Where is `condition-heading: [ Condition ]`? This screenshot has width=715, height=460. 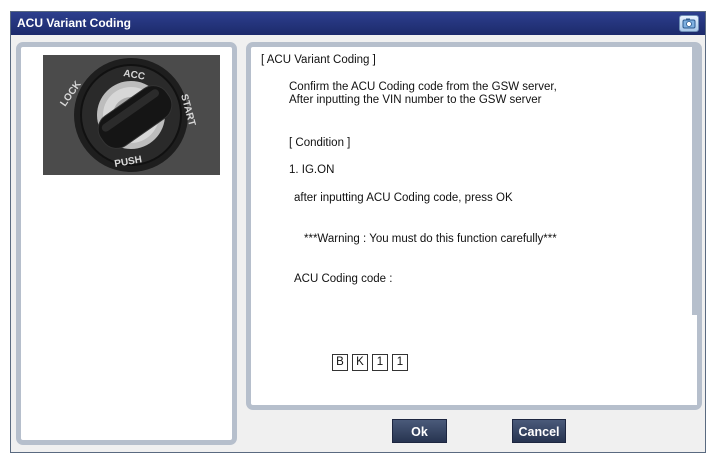 condition-heading: [ Condition ] is located at coordinates (320, 143).